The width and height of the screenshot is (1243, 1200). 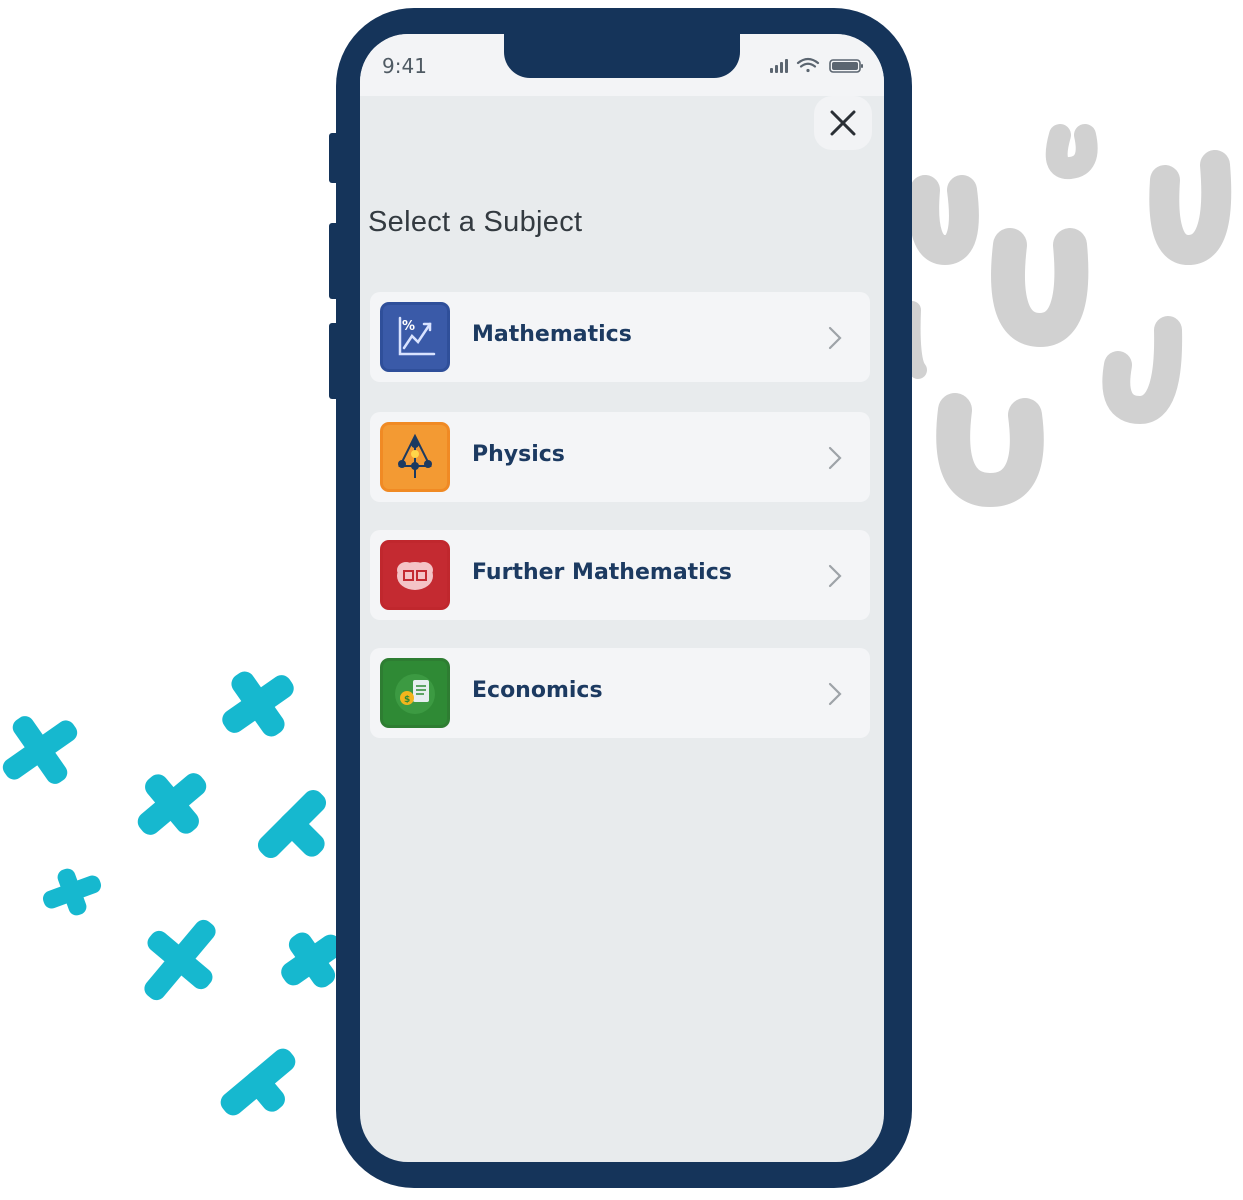 I want to click on subject-label: Physics, so click(x=518, y=454).